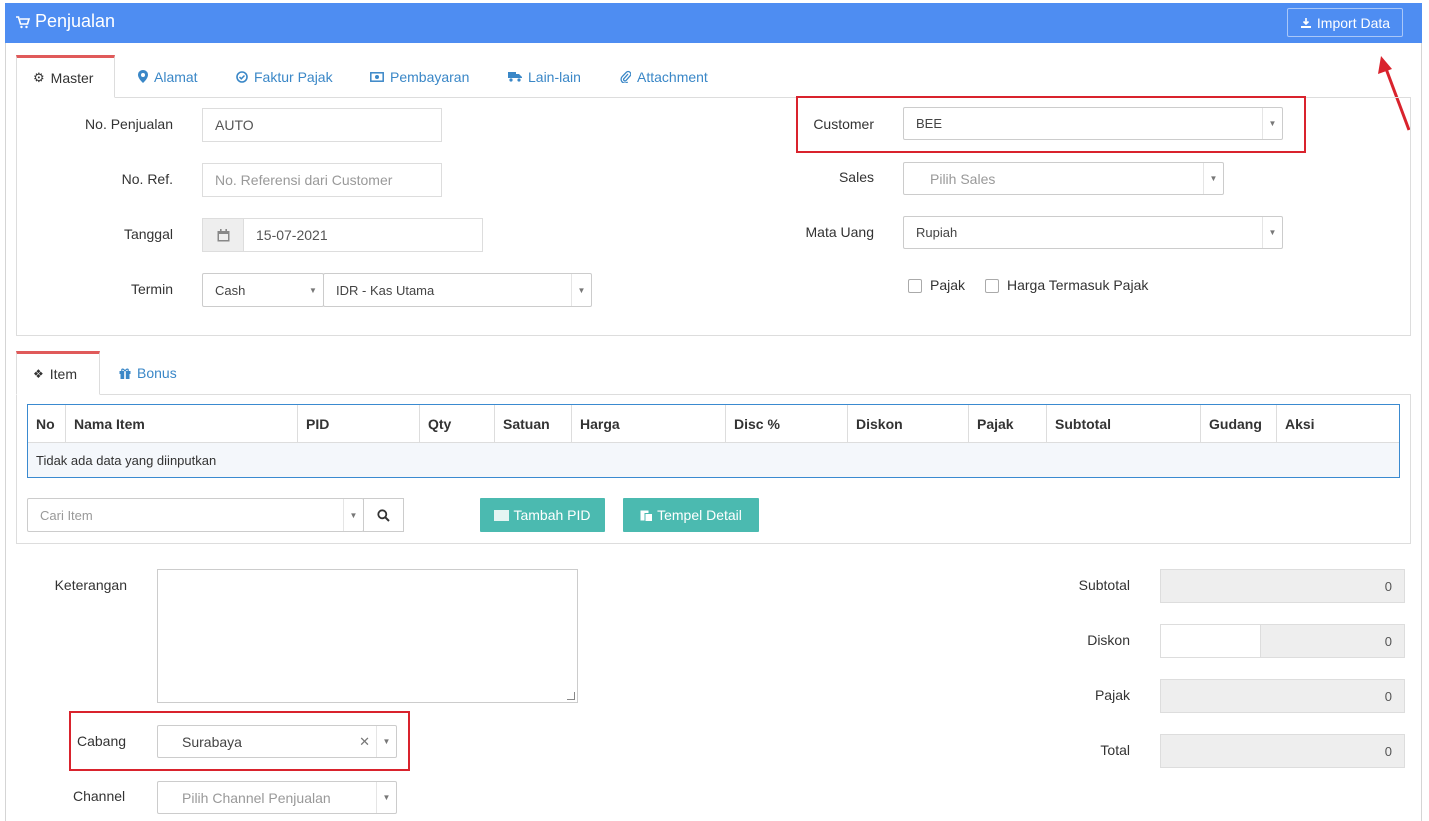 The height and width of the screenshot is (821, 1429). Describe the element at coordinates (39, 77) in the screenshot. I see `cogs-icon: ⚙` at that location.